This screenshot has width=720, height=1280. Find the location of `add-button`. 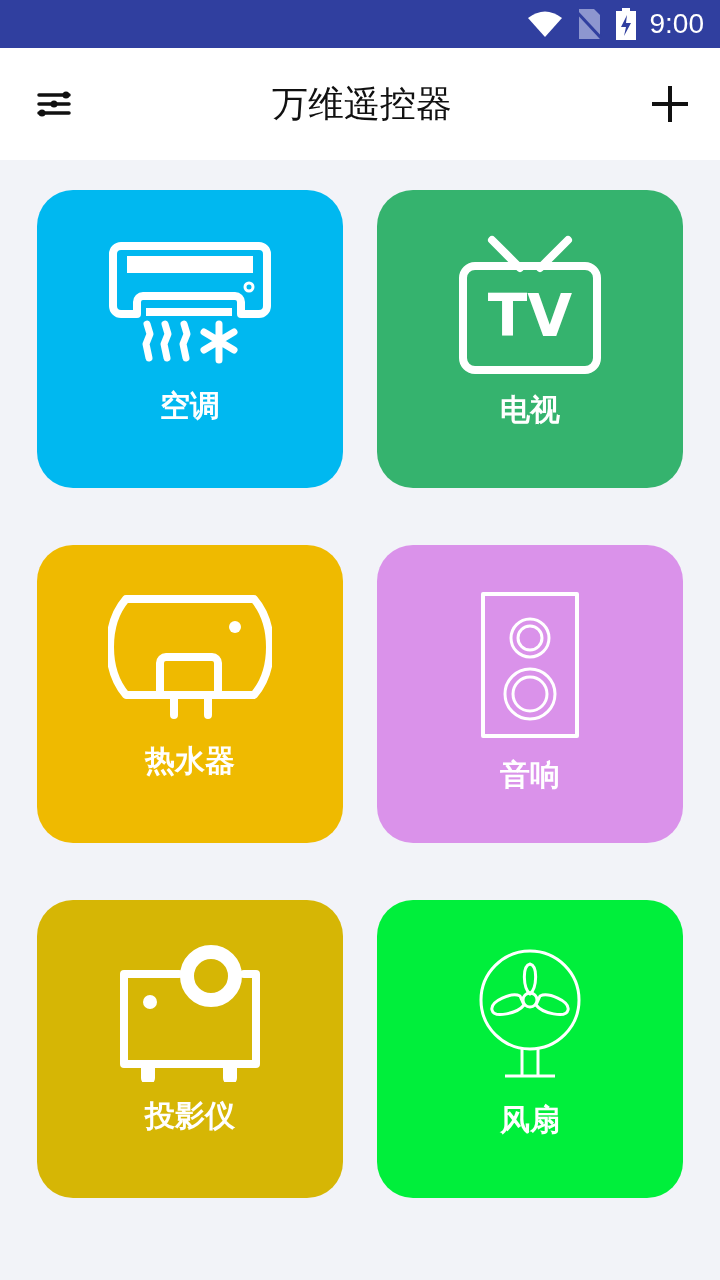

add-button is located at coordinates (670, 104).